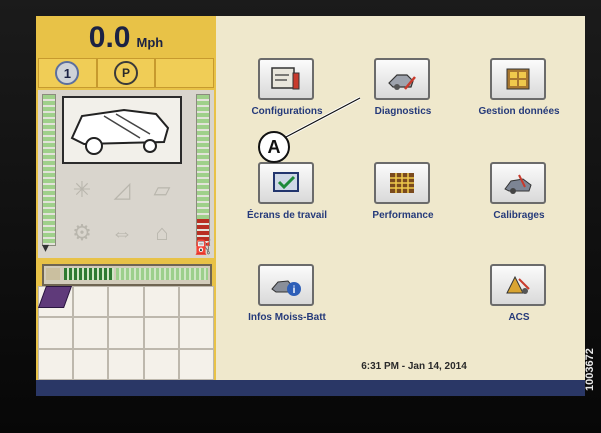  I want to click on performance-button, so click(402, 183).